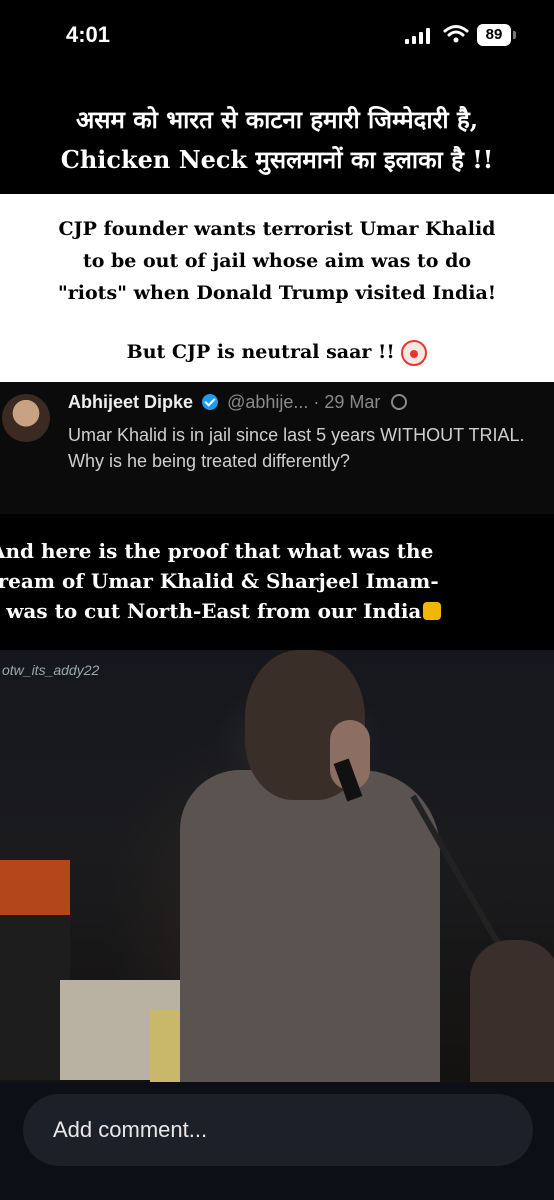 The image size is (554, 1200). Describe the element at coordinates (414, 353) in the screenshot. I see `clown-face-icon` at that location.